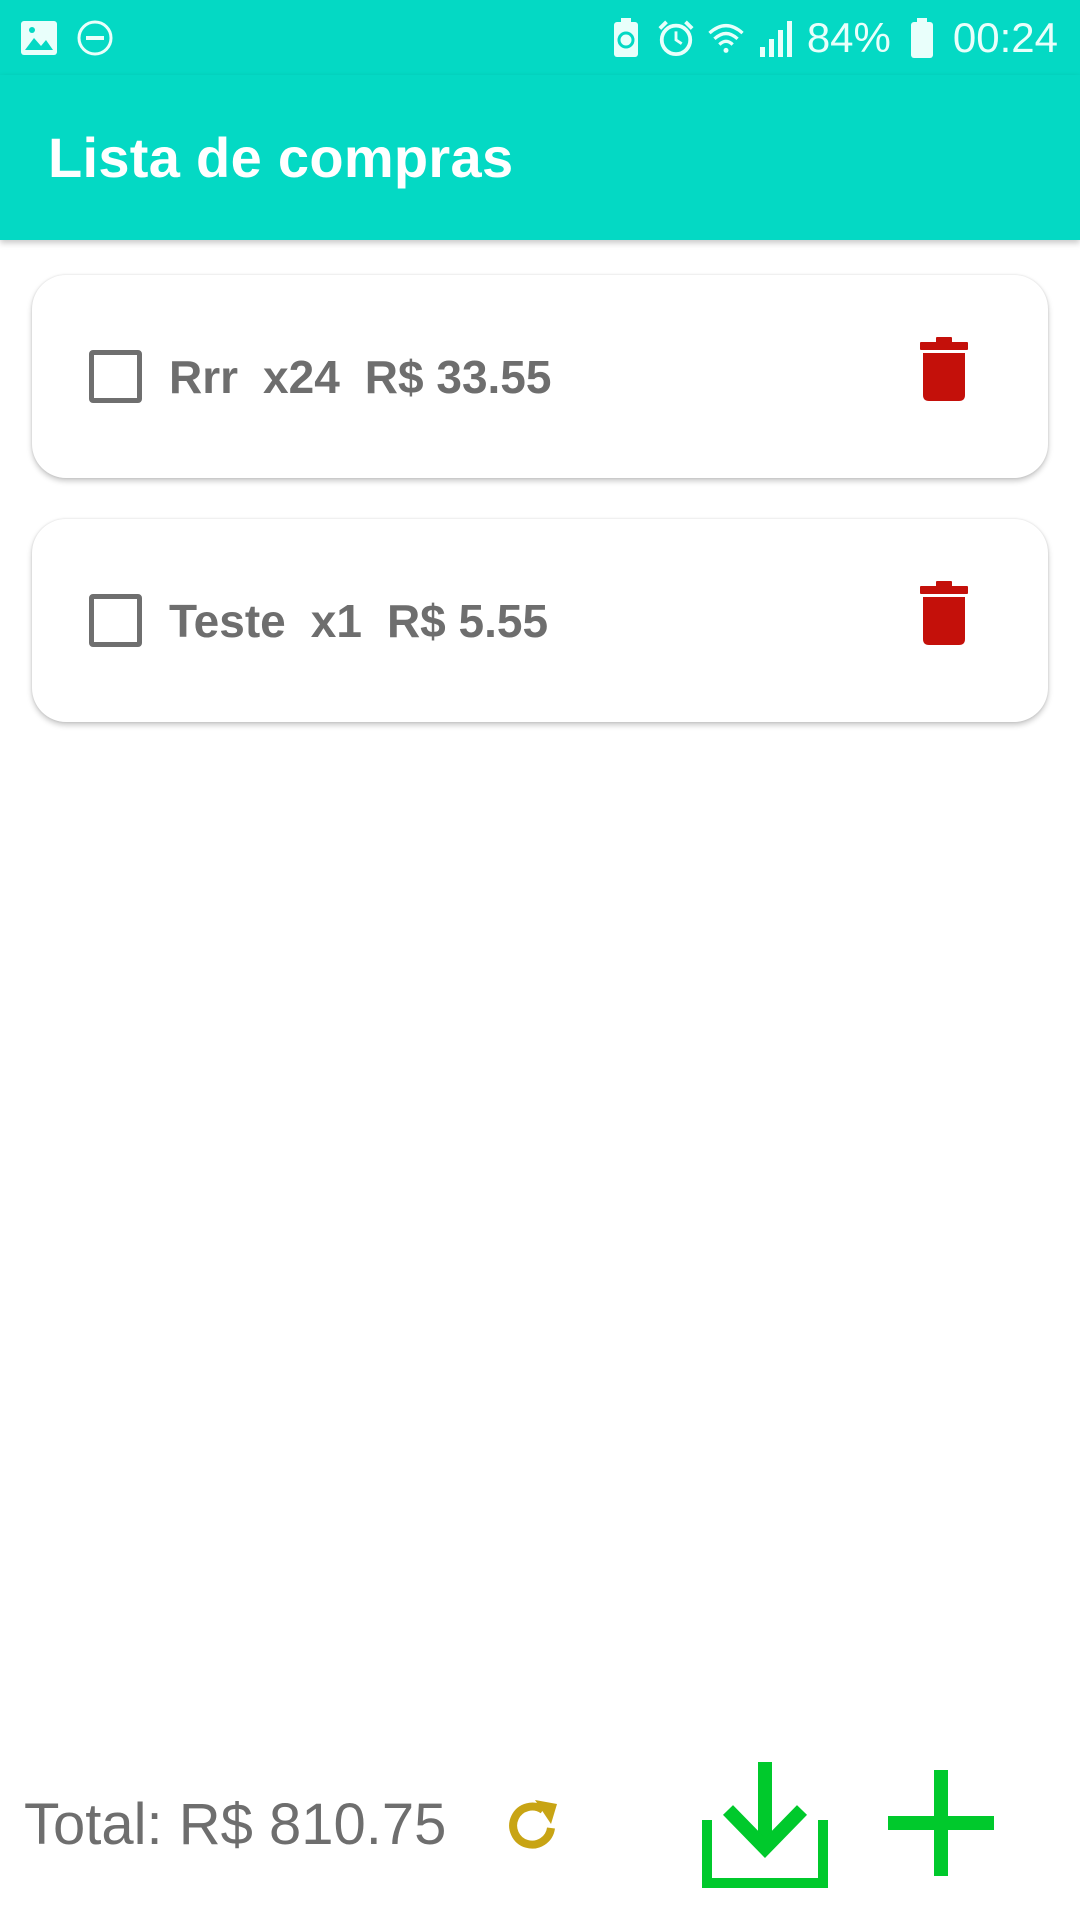  I want to click on refresh-button, so click(533, 1826).